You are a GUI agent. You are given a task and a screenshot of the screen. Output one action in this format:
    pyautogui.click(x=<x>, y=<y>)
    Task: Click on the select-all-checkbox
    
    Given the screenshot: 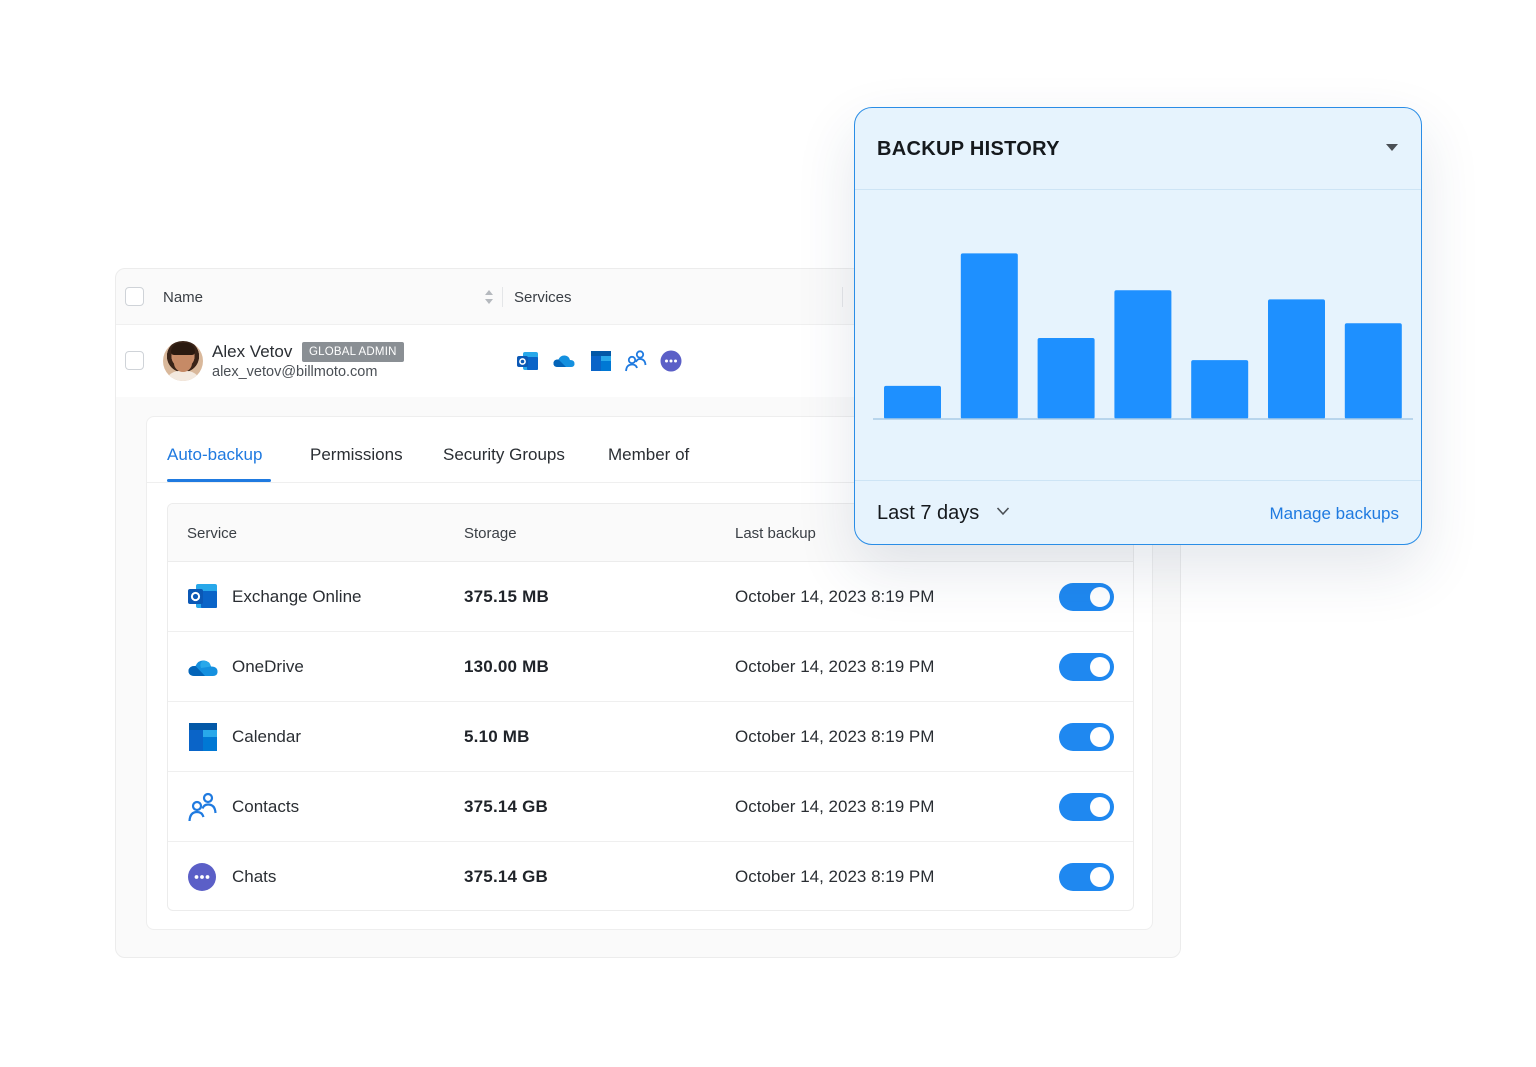 What is the action you would take?
    pyautogui.click(x=134, y=296)
    